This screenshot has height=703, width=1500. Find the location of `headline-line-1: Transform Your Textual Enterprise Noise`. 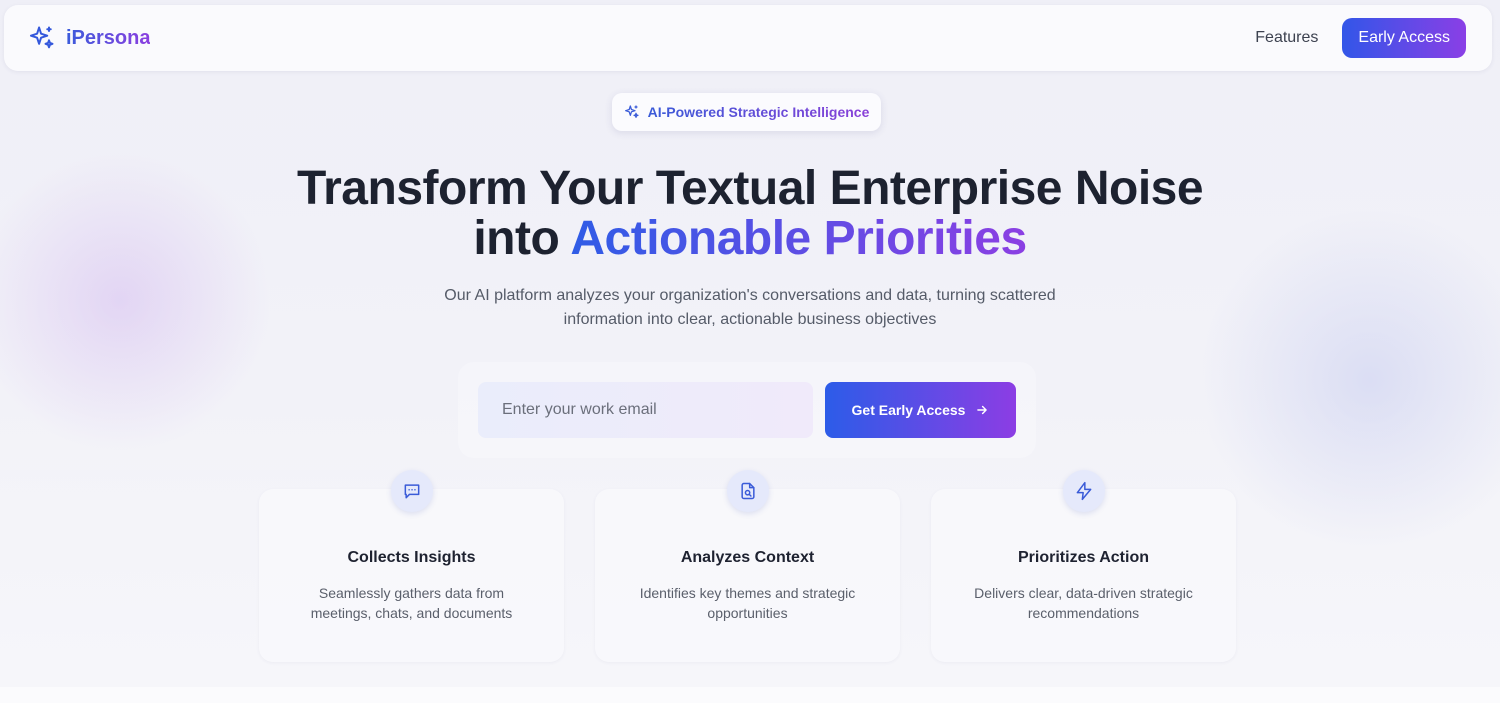

headline-line-1: Transform Your Textual Enterprise Noise is located at coordinates (750, 188).